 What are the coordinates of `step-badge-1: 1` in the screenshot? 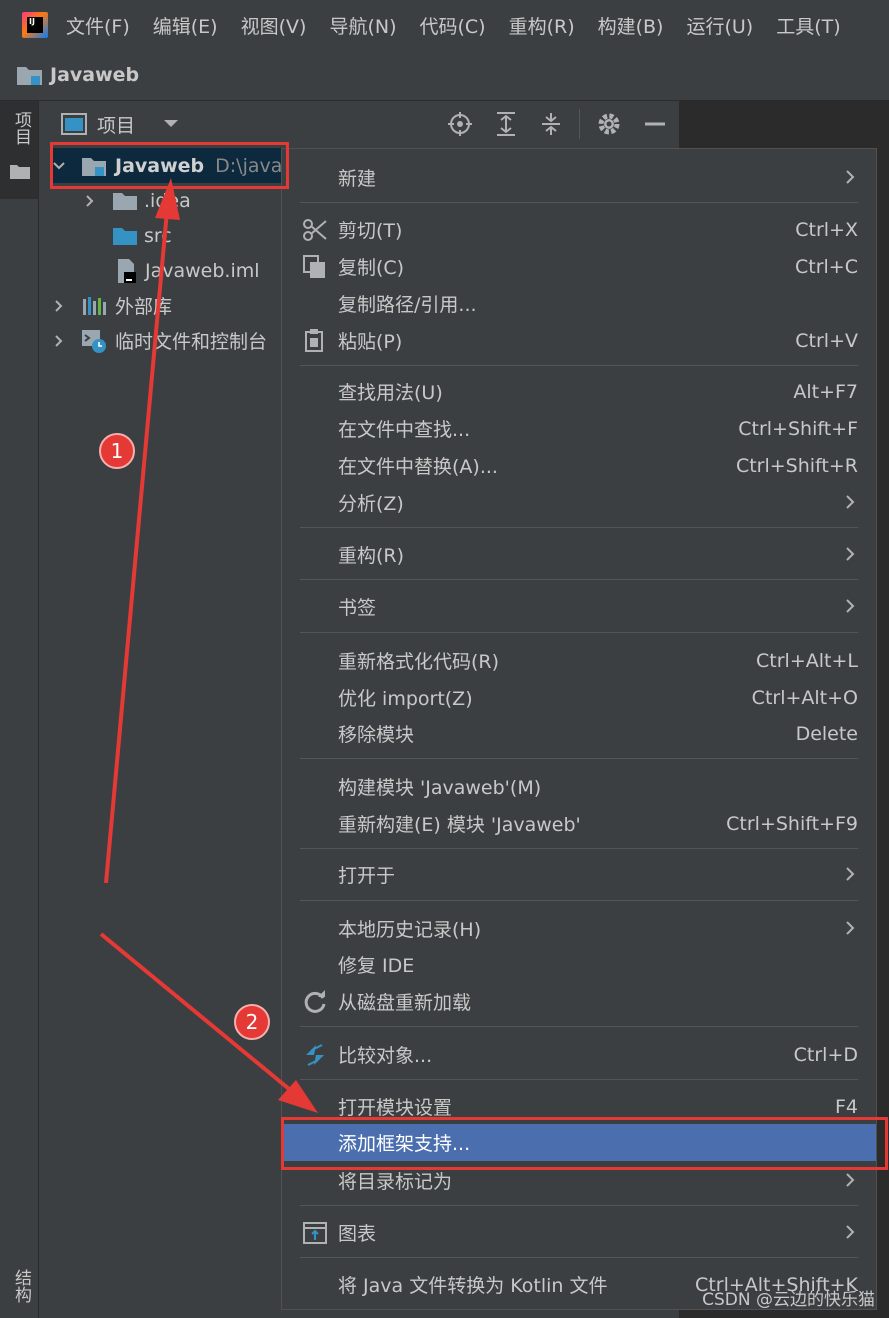 It's located at (117, 451).